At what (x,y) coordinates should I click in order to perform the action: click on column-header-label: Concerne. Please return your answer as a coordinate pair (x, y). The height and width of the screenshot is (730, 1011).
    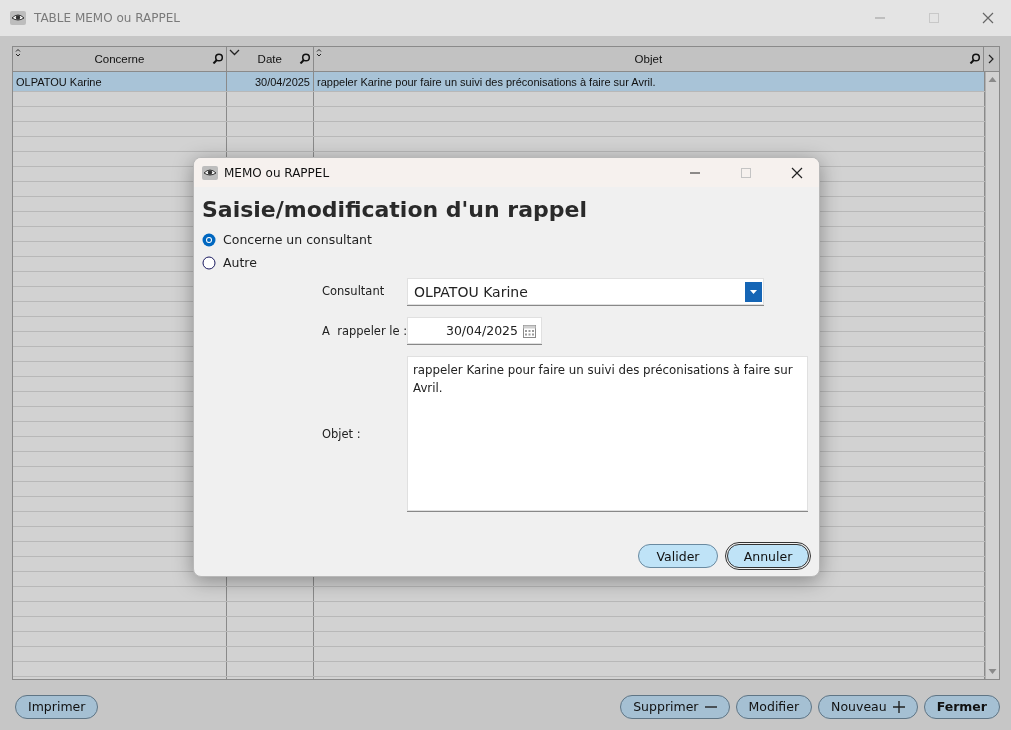
    Looking at the image, I should click on (119, 59).